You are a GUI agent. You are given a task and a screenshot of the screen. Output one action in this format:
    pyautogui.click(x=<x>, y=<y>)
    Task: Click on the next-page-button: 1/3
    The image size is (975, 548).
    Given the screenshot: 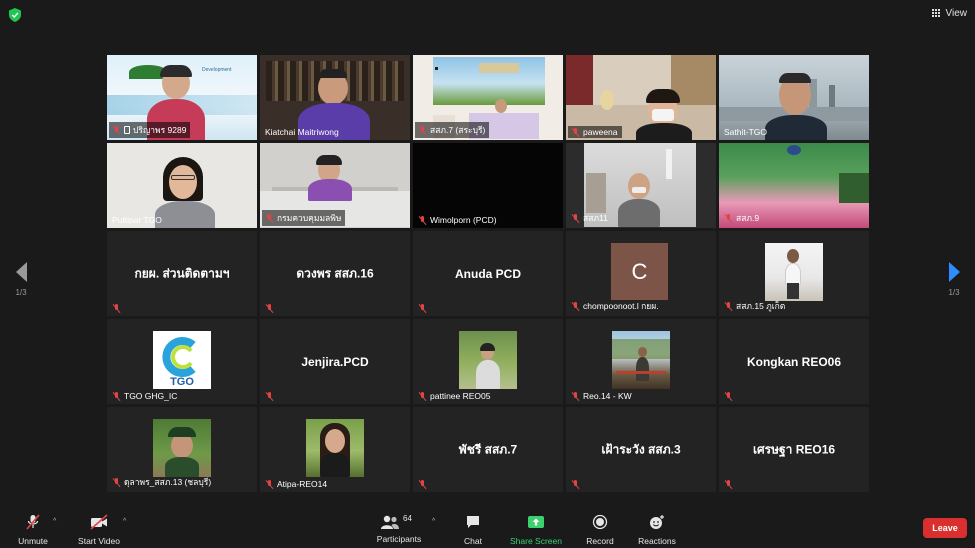 What is the action you would take?
    pyautogui.click(x=954, y=279)
    